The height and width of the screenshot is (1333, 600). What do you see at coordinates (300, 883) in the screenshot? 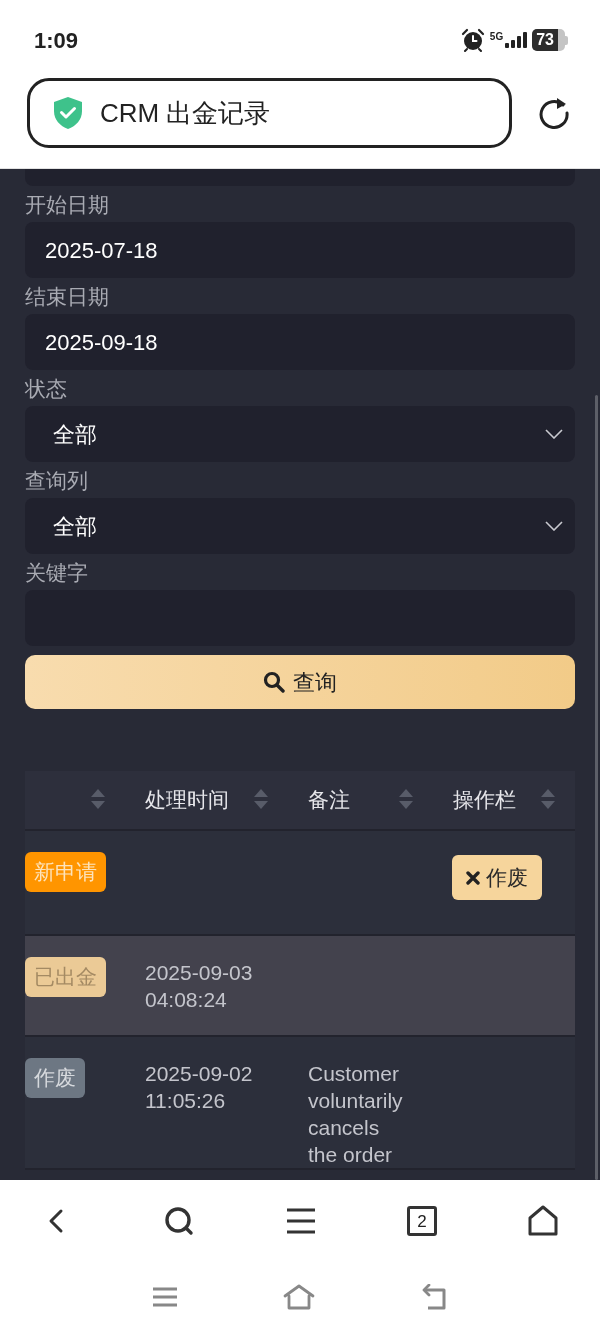
I see `table-row: 新申请 作废` at bounding box center [300, 883].